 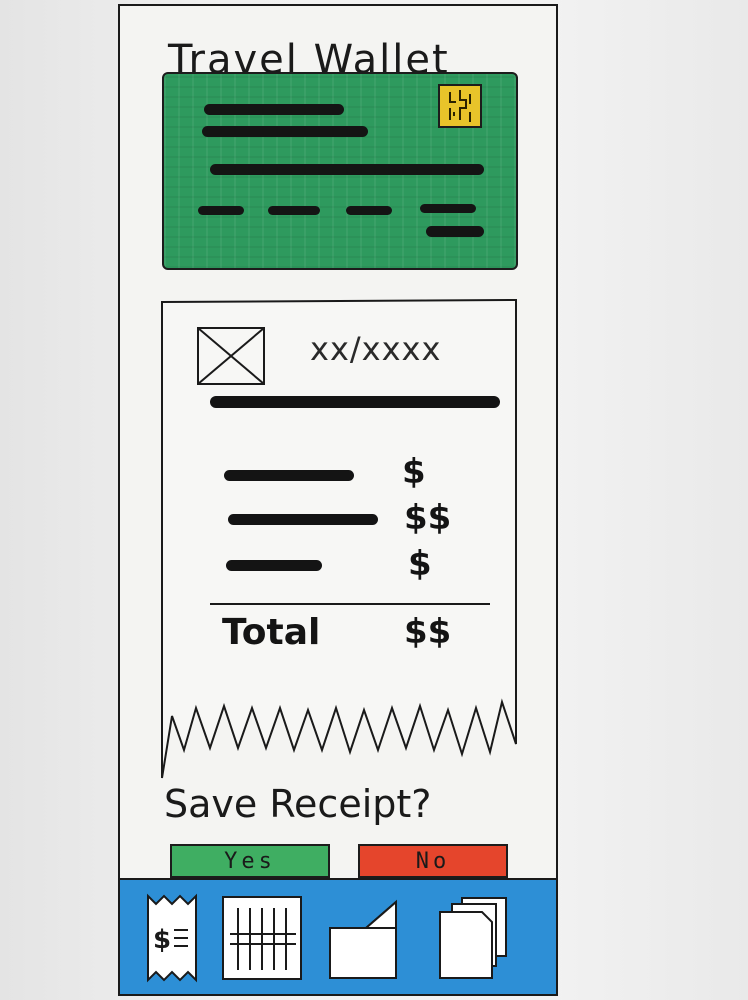 I want to click on stacked-pages-icon, so click(x=474, y=941).